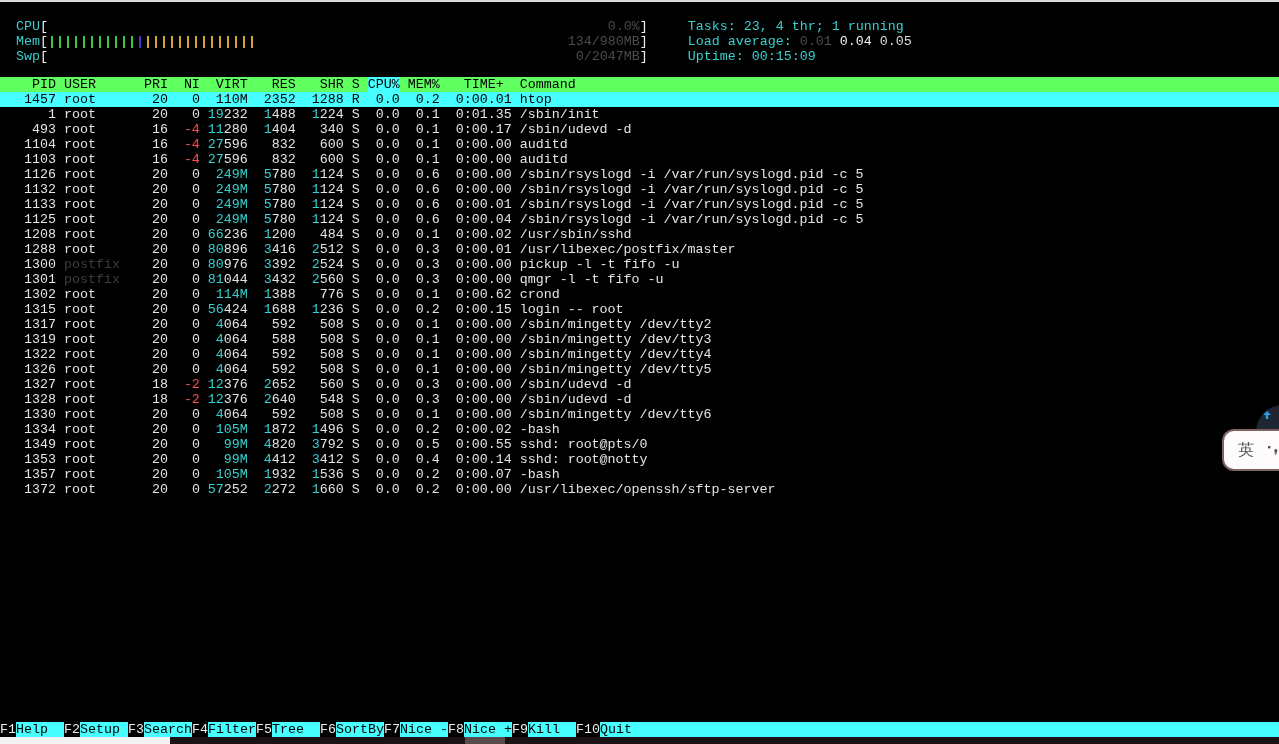 Image resolution: width=1279 pixels, height=744 pixels. Describe the element at coordinates (280, 474) in the screenshot. I see `process-row: 1357 root 20 0 105M 1932 1536 S 0.0 0.2 0:00.07 -bash` at that location.